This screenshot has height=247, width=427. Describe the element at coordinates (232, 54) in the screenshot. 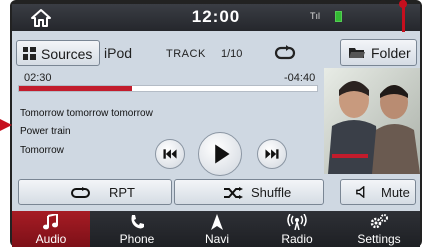

I see `track-counter: 1/10` at that location.